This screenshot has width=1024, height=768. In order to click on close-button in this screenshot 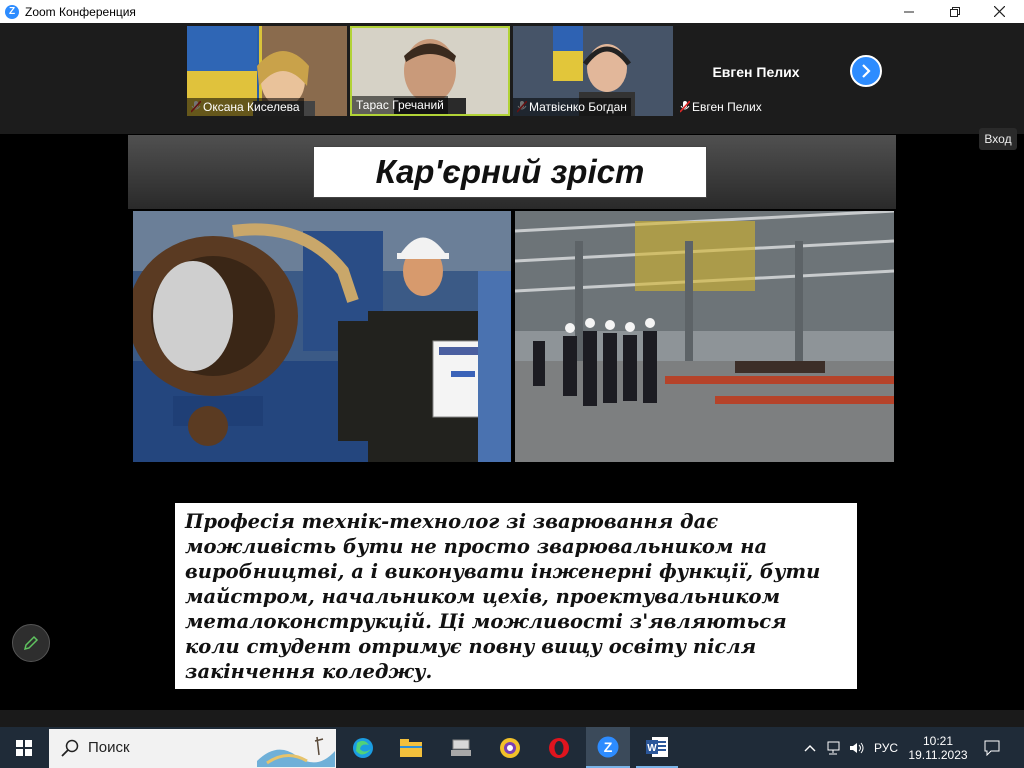, I will do `click(999, 11)`.